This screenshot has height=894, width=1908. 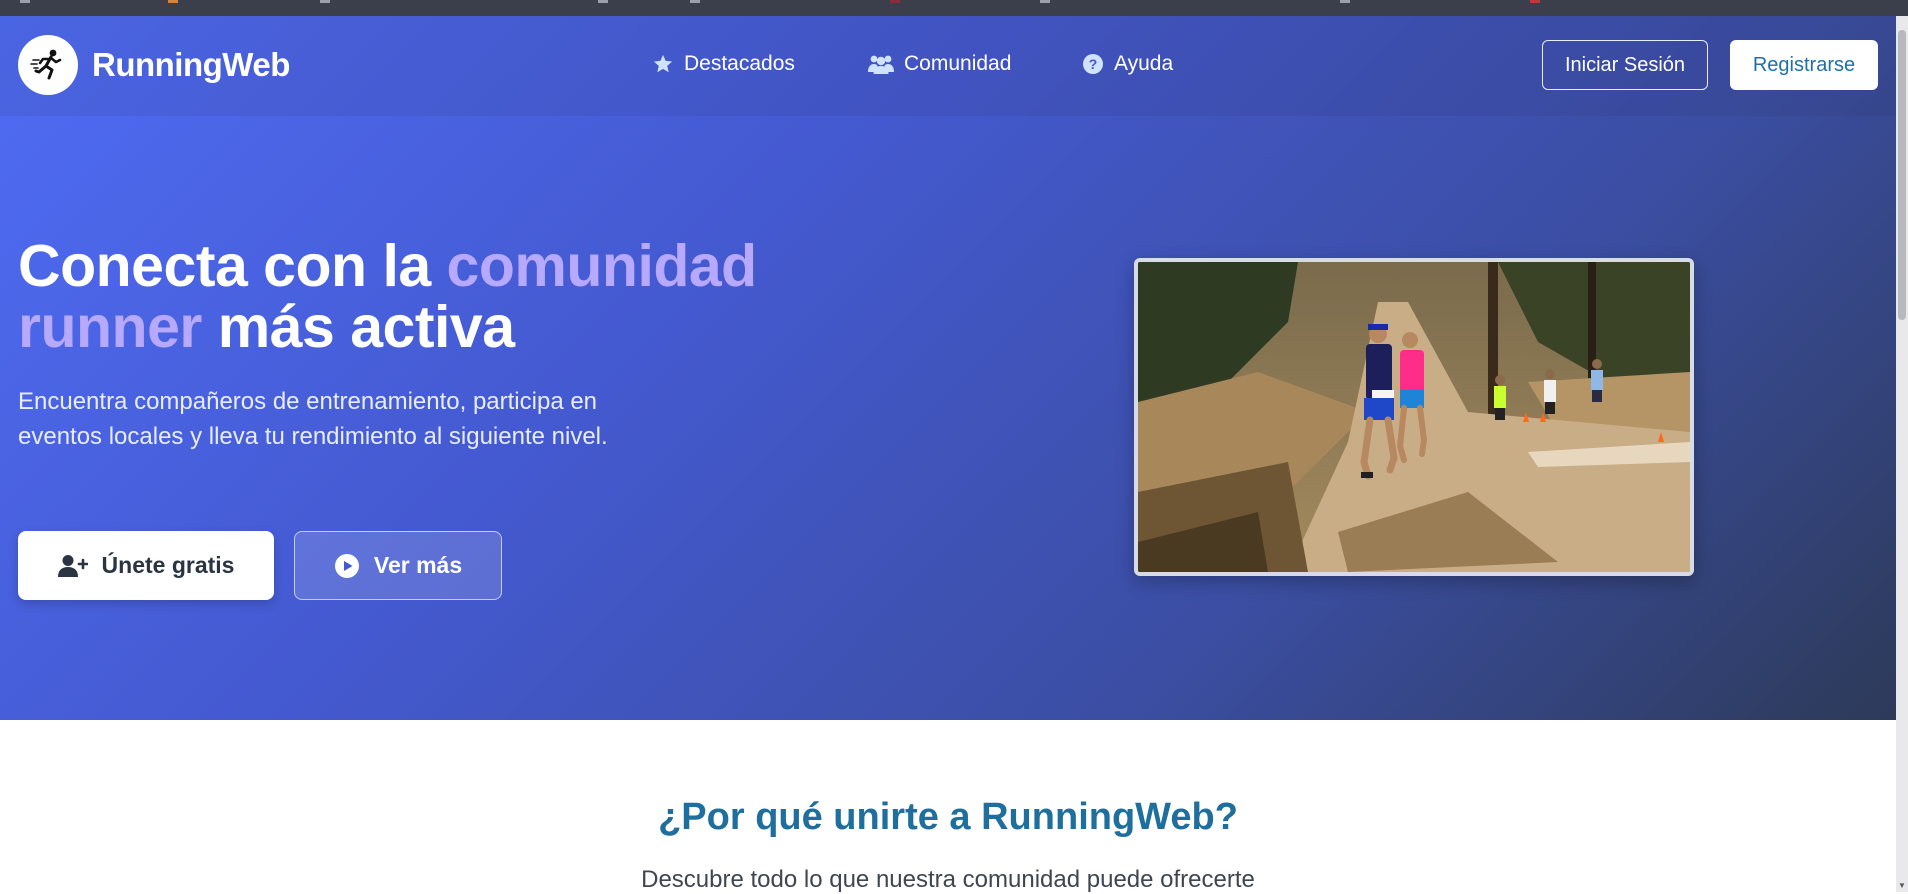 What do you see at coordinates (739, 63) in the screenshot?
I see `nav-label: Destacados` at bounding box center [739, 63].